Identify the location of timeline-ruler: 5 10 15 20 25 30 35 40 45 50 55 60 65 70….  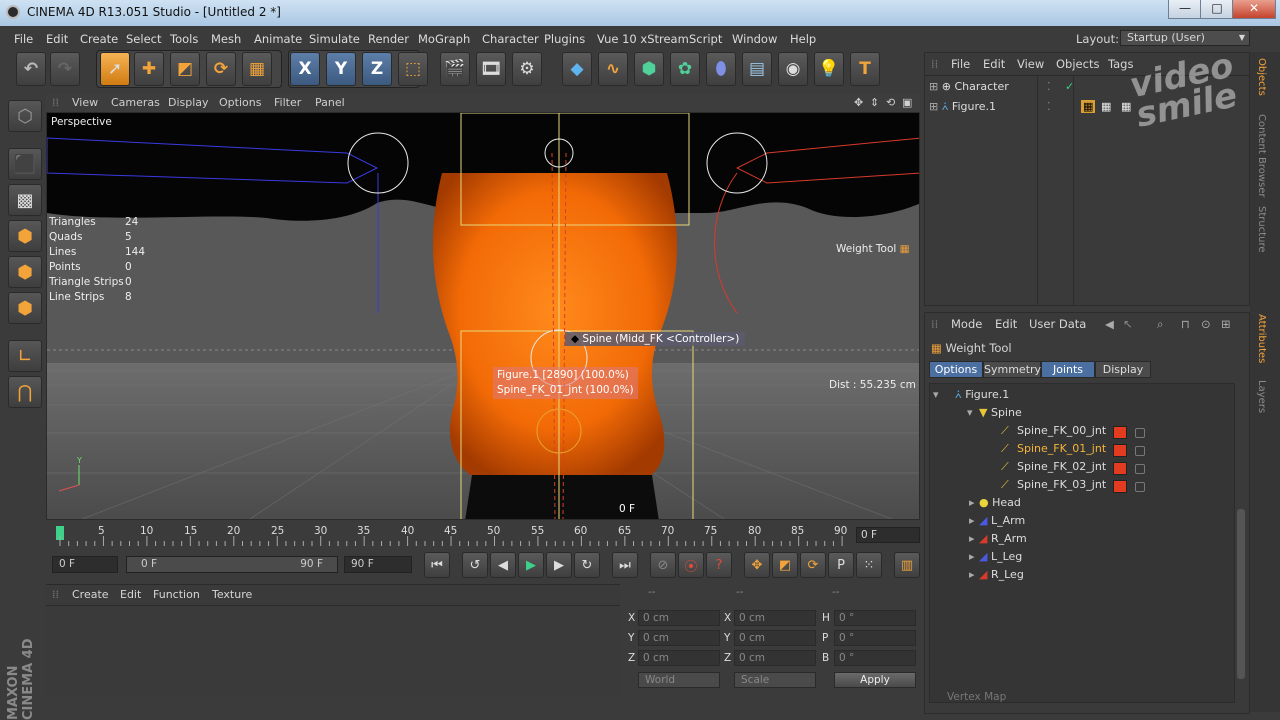
(483, 534).